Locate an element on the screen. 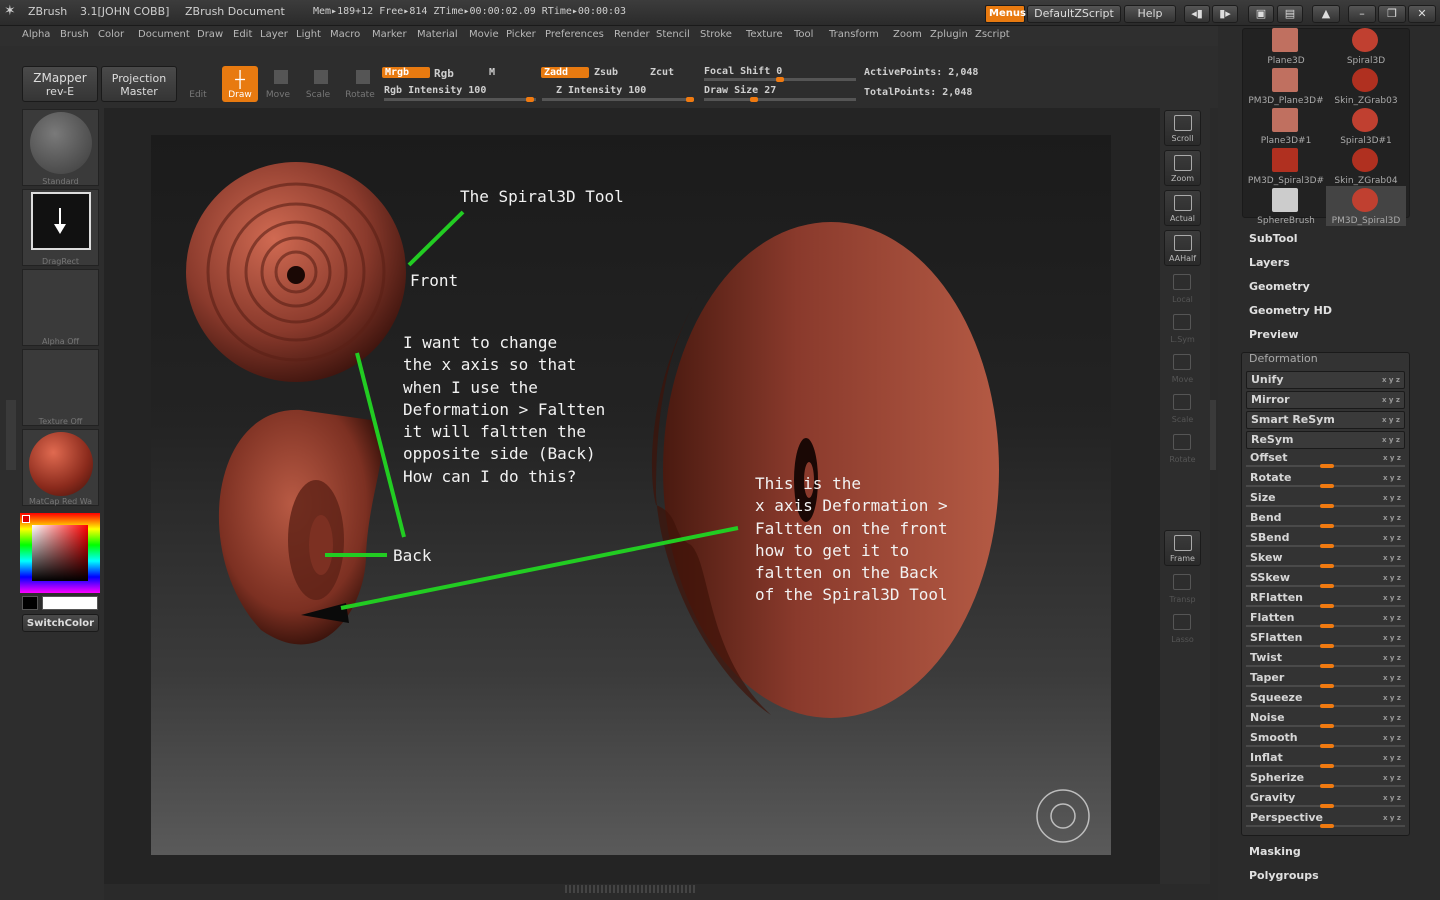  z-intensity-track is located at coordinates (618, 99).